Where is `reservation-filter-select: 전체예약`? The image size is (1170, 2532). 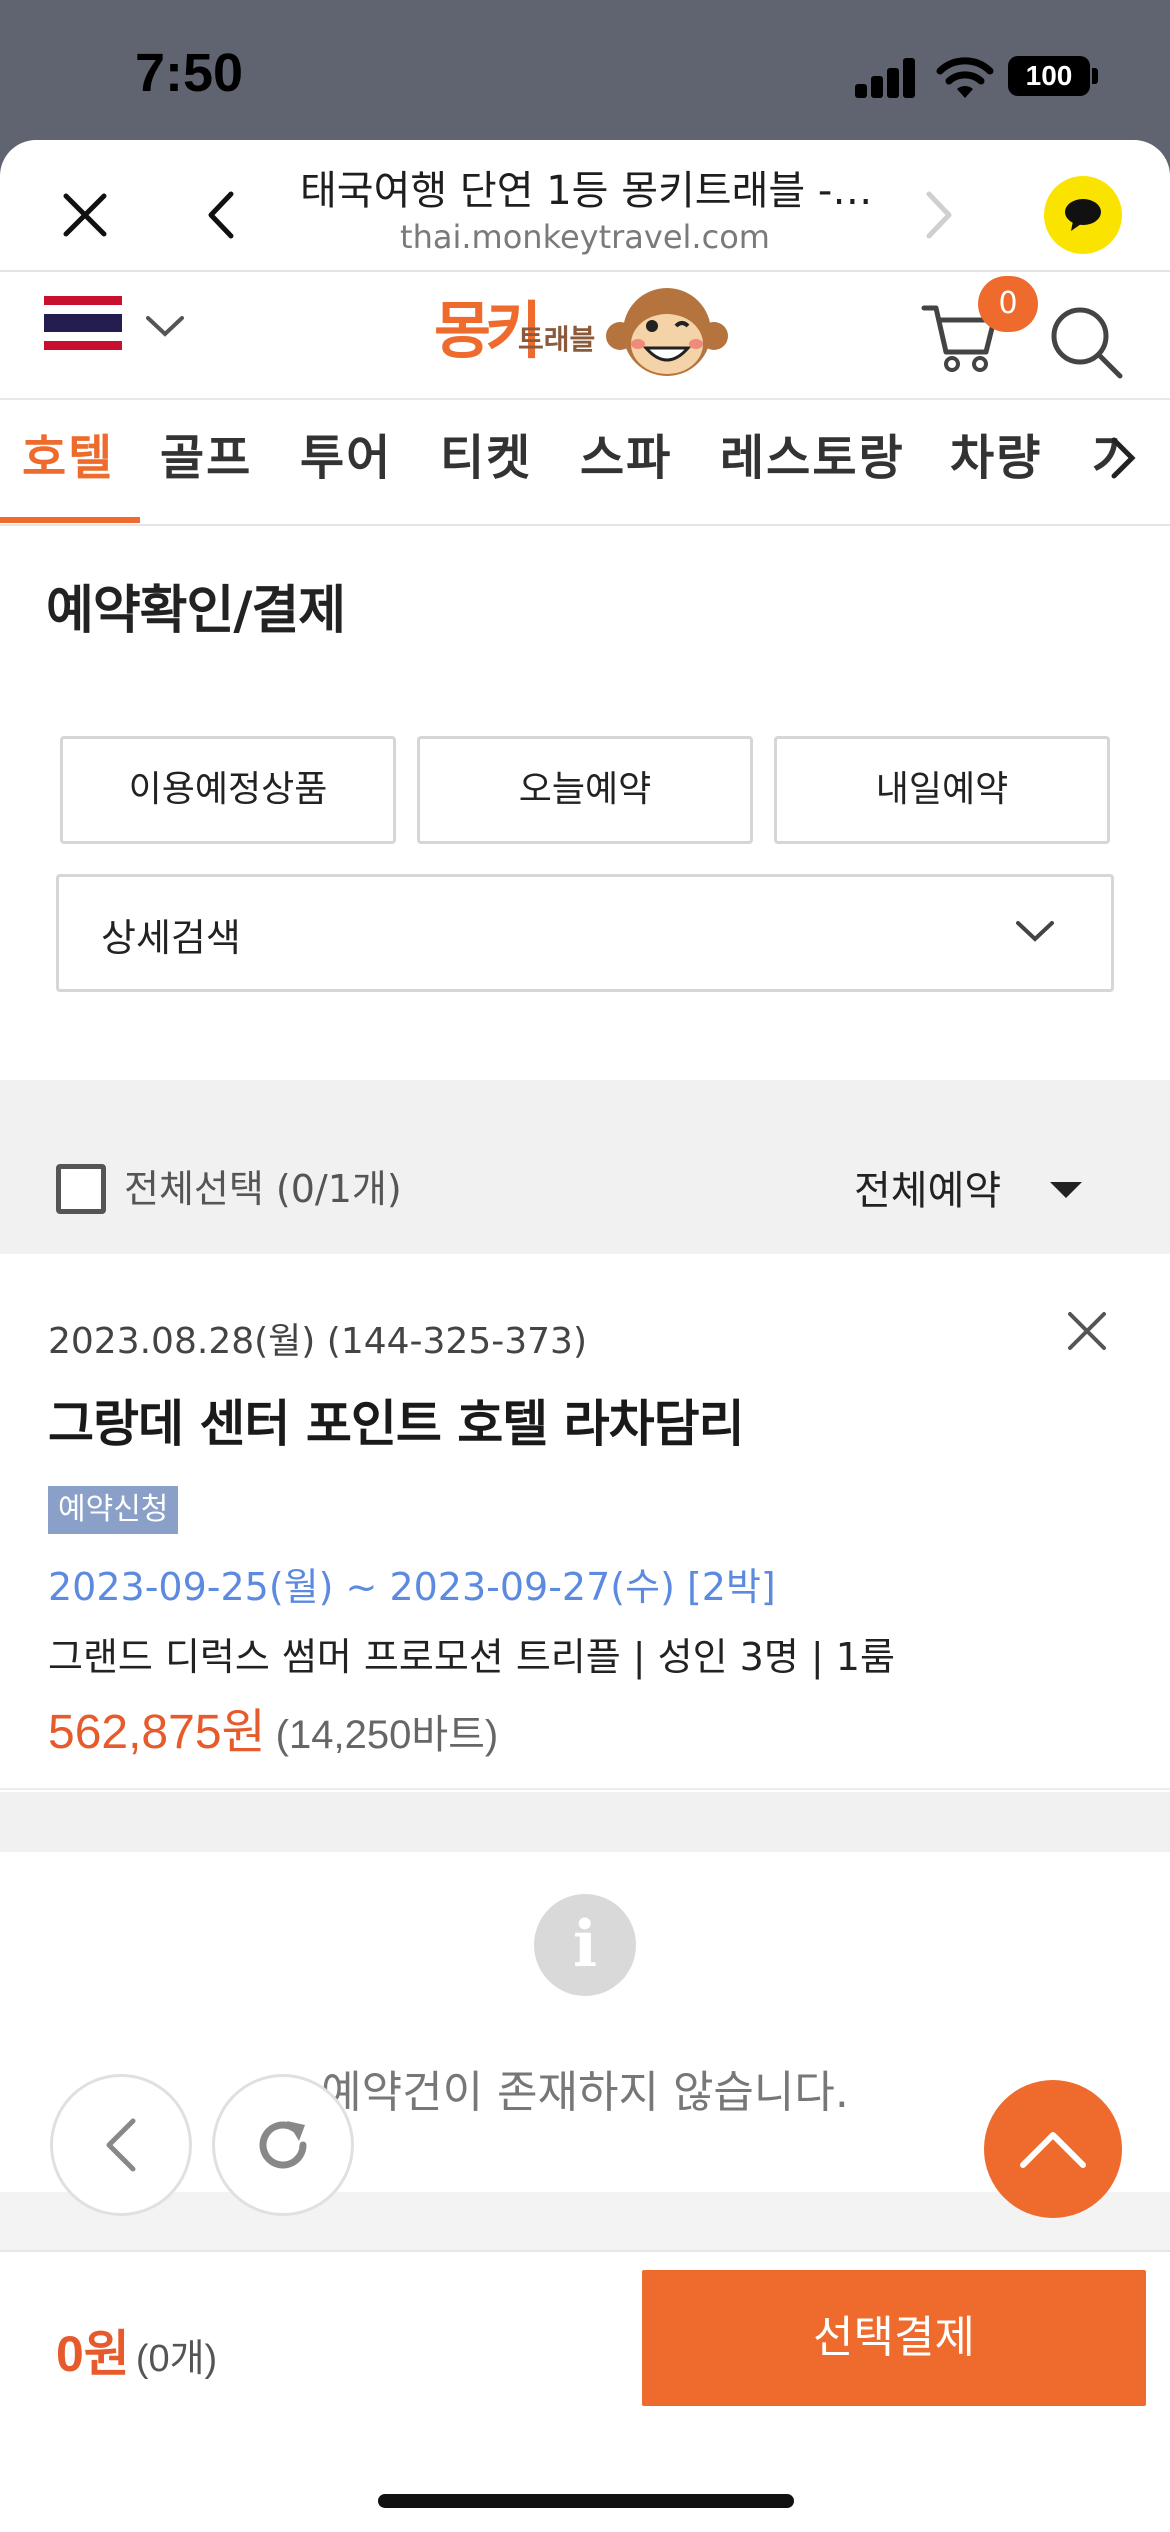
reservation-filter-select: 전체예약 is located at coordinates (974, 1193).